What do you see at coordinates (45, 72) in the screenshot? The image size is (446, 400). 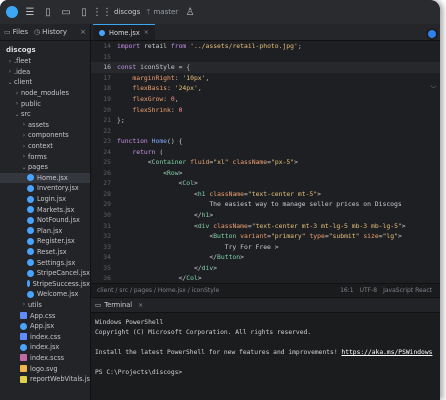 I see `folder-item: › .idea` at bounding box center [45, 72].